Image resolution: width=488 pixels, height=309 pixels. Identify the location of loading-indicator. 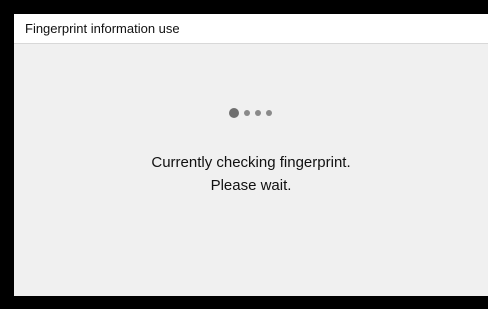
(259, 113).